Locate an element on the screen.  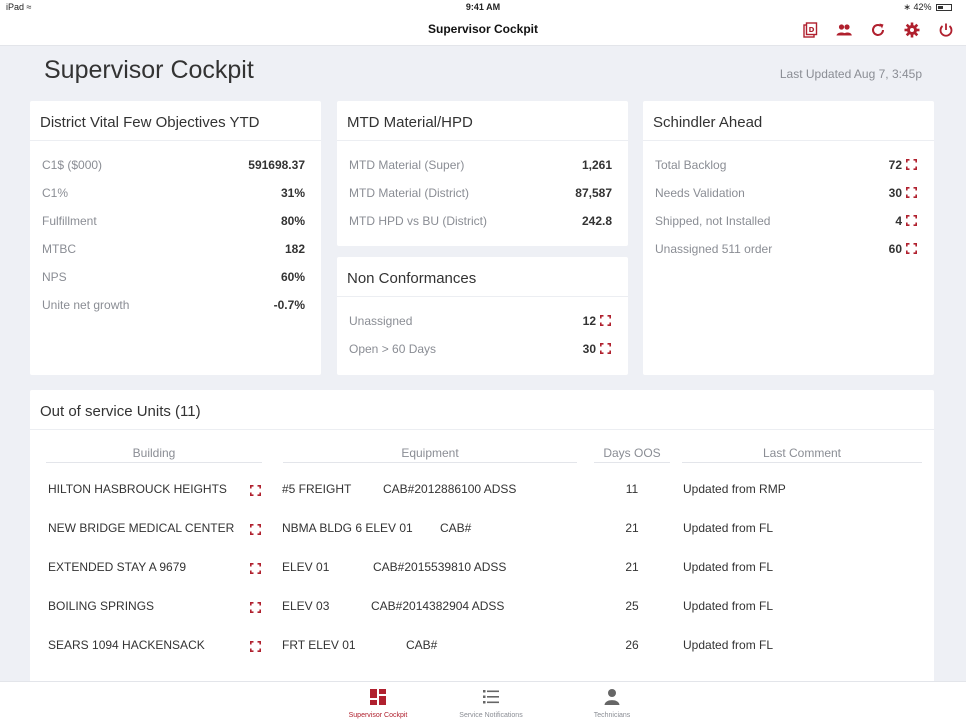
equipment-name: #5 FREIGHT is located at coordinates (317, 489).